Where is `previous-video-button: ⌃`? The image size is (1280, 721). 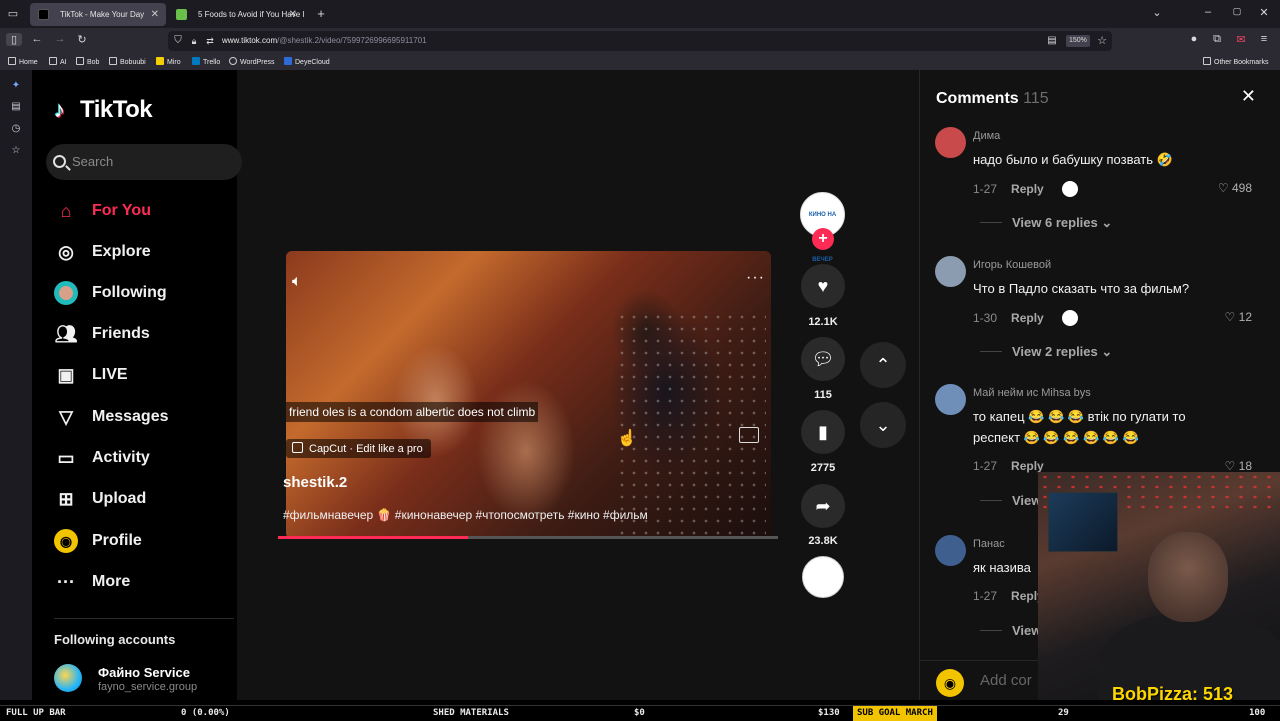
previous-video-button: ⌃ is located at coordinates (883, 365).